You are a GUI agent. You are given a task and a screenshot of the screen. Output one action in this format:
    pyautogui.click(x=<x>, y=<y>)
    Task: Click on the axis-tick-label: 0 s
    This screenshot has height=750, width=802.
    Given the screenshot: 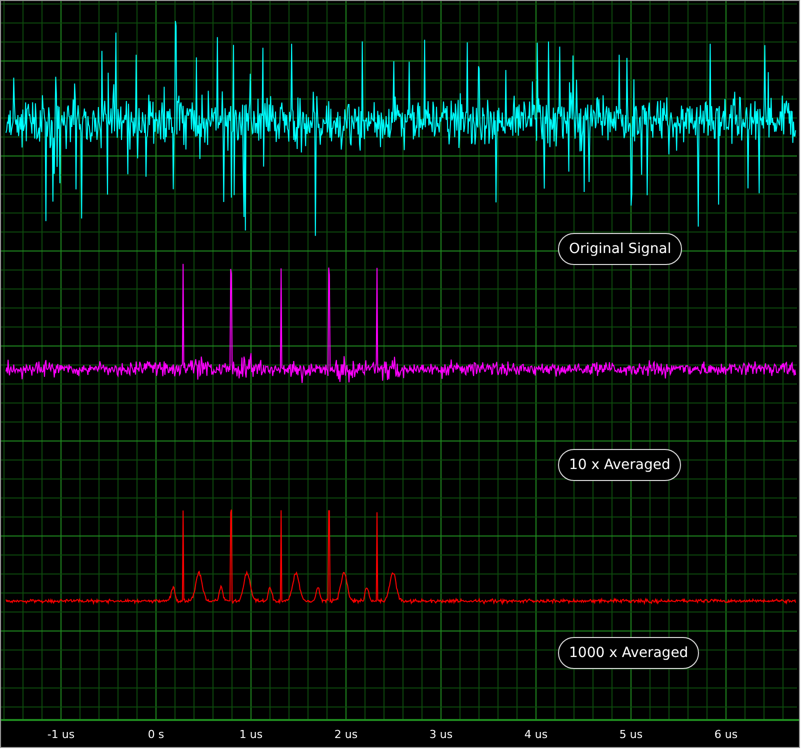 What is the action you would take?
    pyautogui.click(x=156, y=734)
    